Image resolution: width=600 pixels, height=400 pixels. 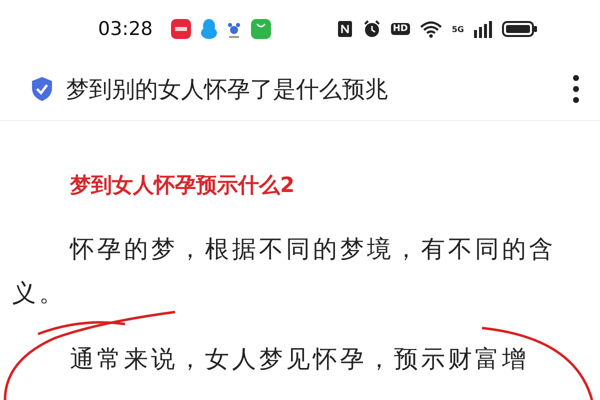 I want to click on battery-icon, so click(x=520, y=29).